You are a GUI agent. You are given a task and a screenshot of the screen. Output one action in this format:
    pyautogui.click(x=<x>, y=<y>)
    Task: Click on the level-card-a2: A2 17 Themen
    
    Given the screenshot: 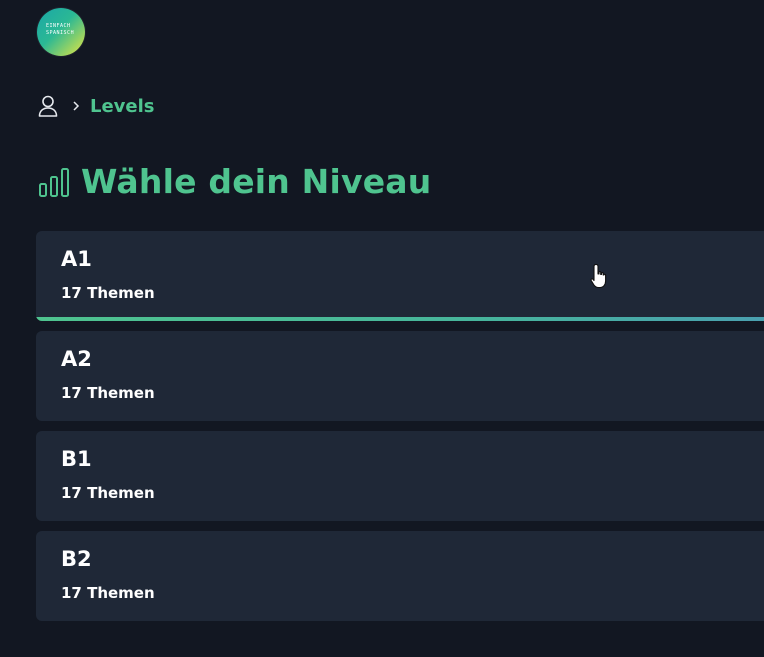 What is the action you would take?
    pyautogui.click(x=400, y=376)
    